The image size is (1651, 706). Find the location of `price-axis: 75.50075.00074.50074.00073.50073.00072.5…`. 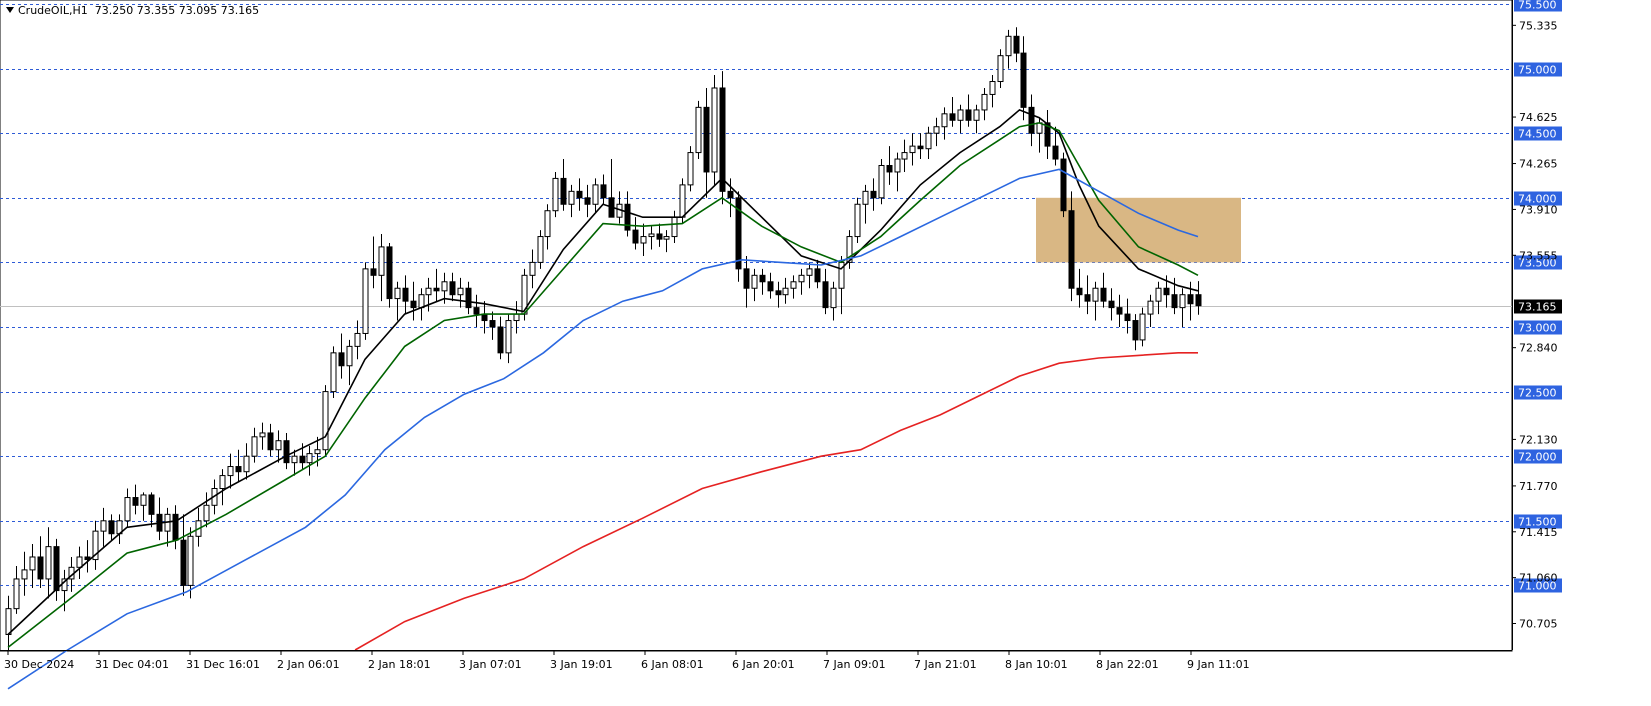

price-axis: 75.50075.00074.50074.00073.50073.00072.5… is located at coordinates (1537, 325).